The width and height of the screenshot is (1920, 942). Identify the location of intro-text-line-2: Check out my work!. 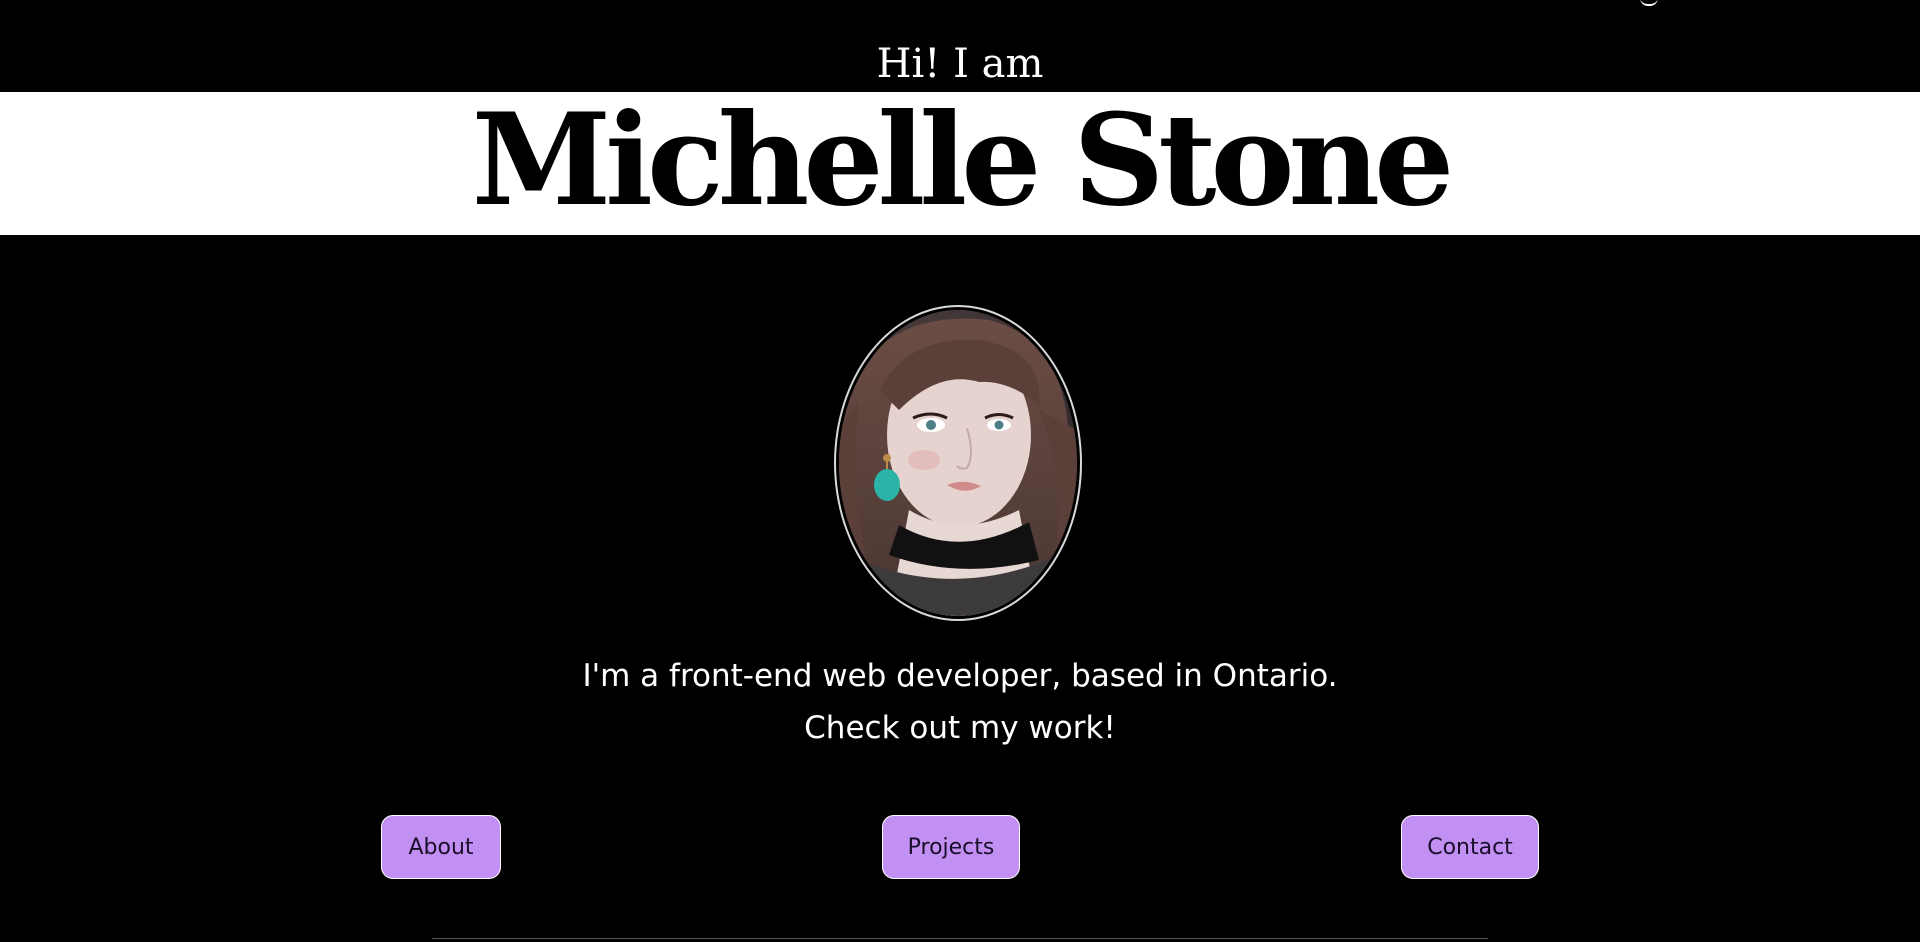
(960, 728).